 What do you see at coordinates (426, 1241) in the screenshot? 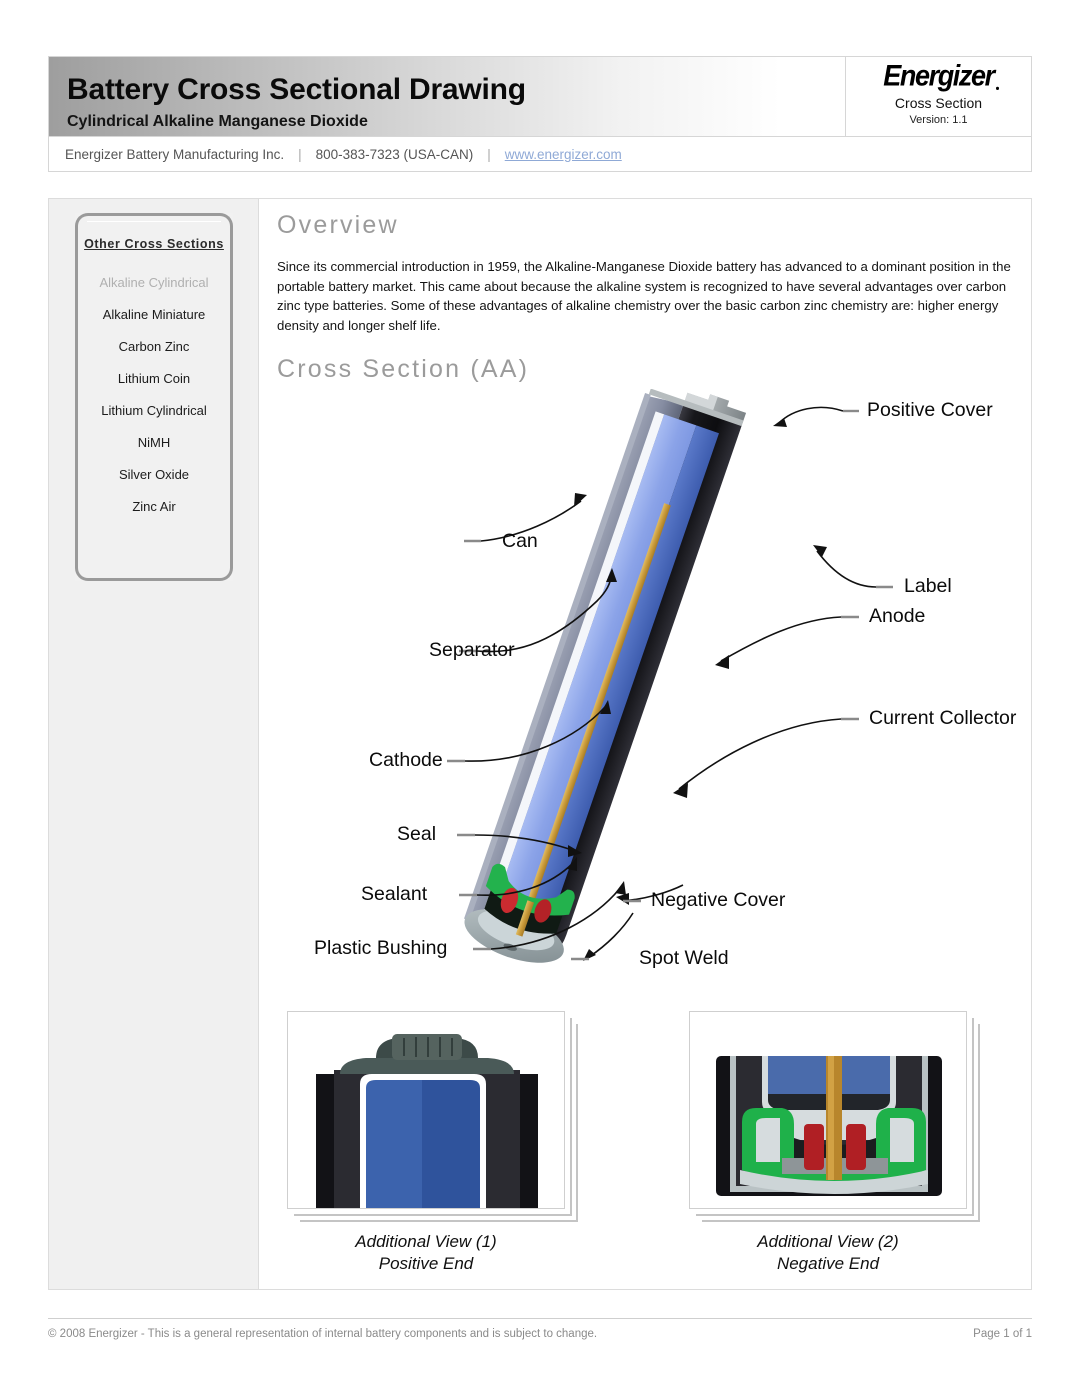
I see `additional-view-1-title: Additional View (1)` at bounding box center [426, 1241].